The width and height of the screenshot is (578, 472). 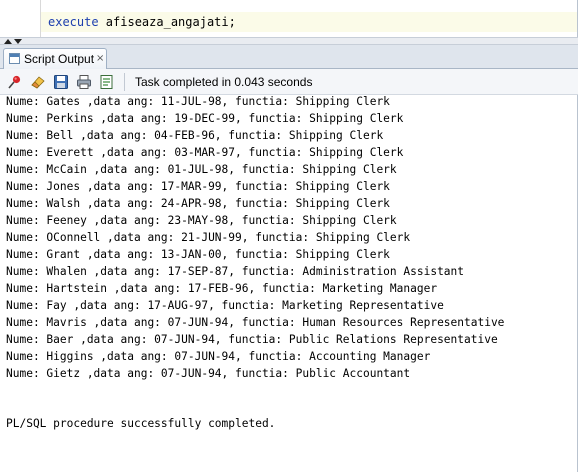 I want to click on collapse-up-icon, so click(x=8, y=41).